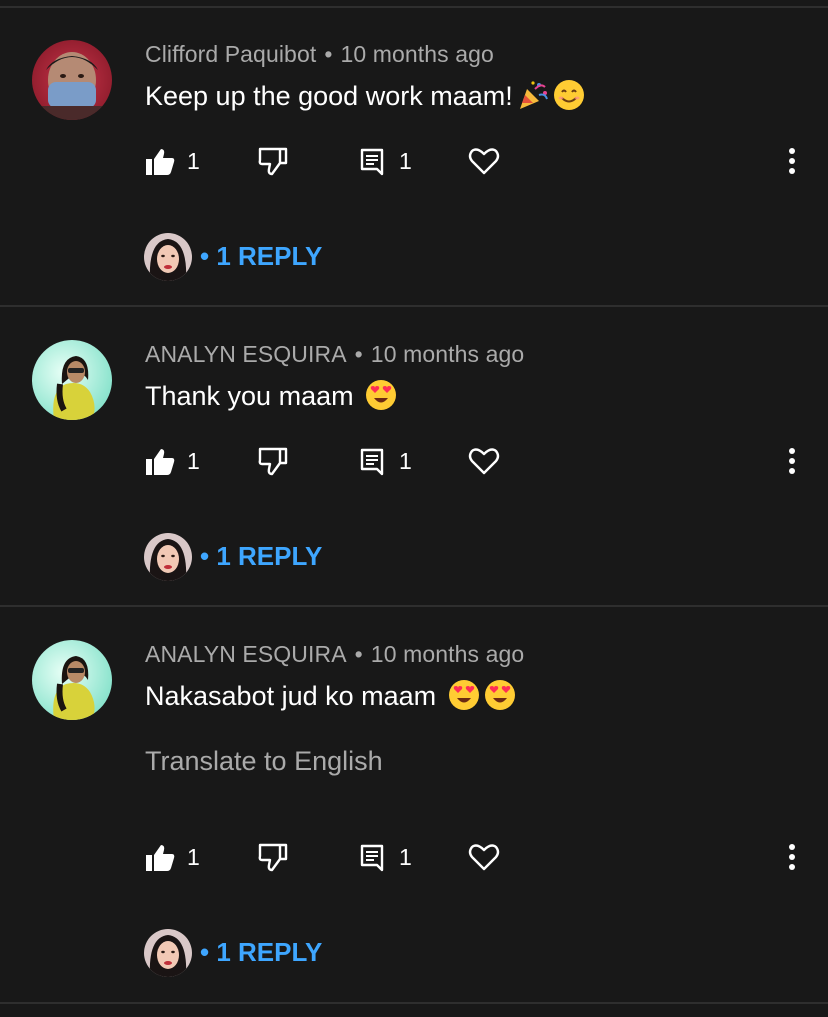 The image size is (828, 1017). Describe the element at coordinates (230, 54) in the screenshot. I see `author-name: Clifford Paquibot` at that location.